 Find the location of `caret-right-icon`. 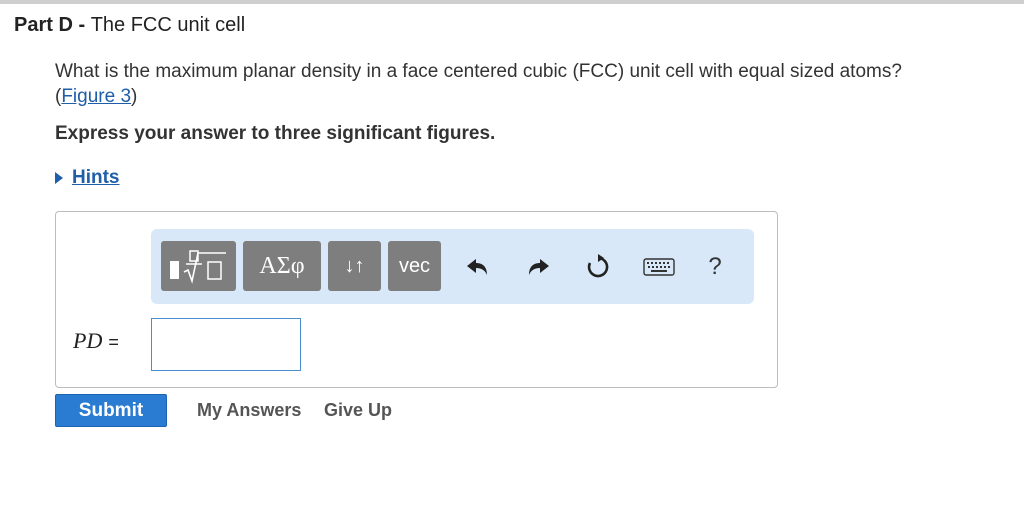

caret-right-icon is located at coordinates (59, 178).